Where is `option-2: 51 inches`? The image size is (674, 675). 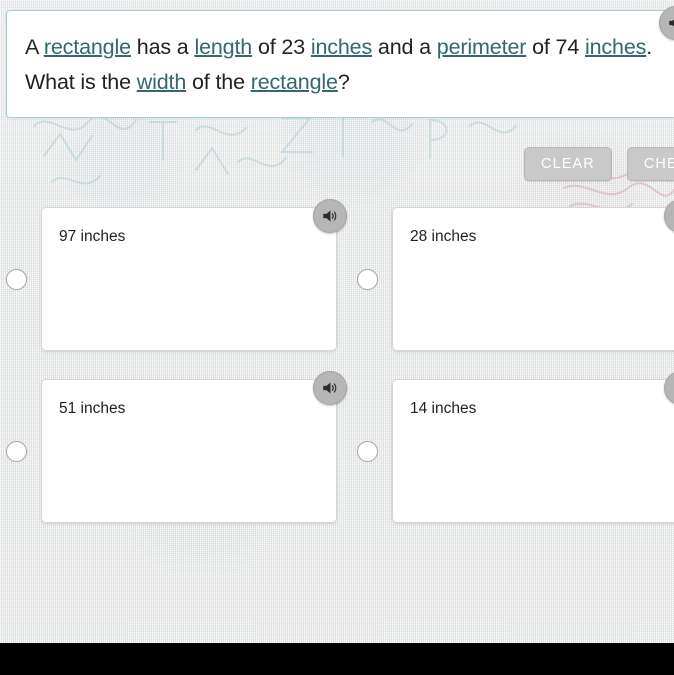
option-2: 51 inches is located at coordinates (171, 451).